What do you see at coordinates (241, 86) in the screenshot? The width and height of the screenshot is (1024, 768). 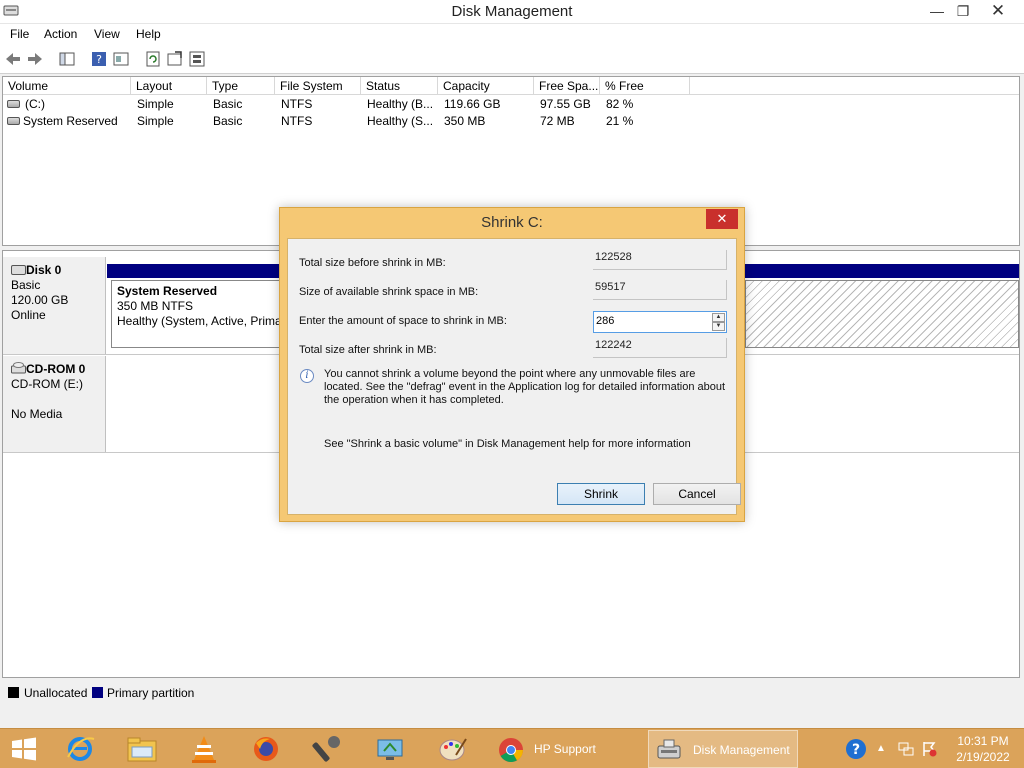 I see `column-header-type: Type` at bounding box center [241, 86].